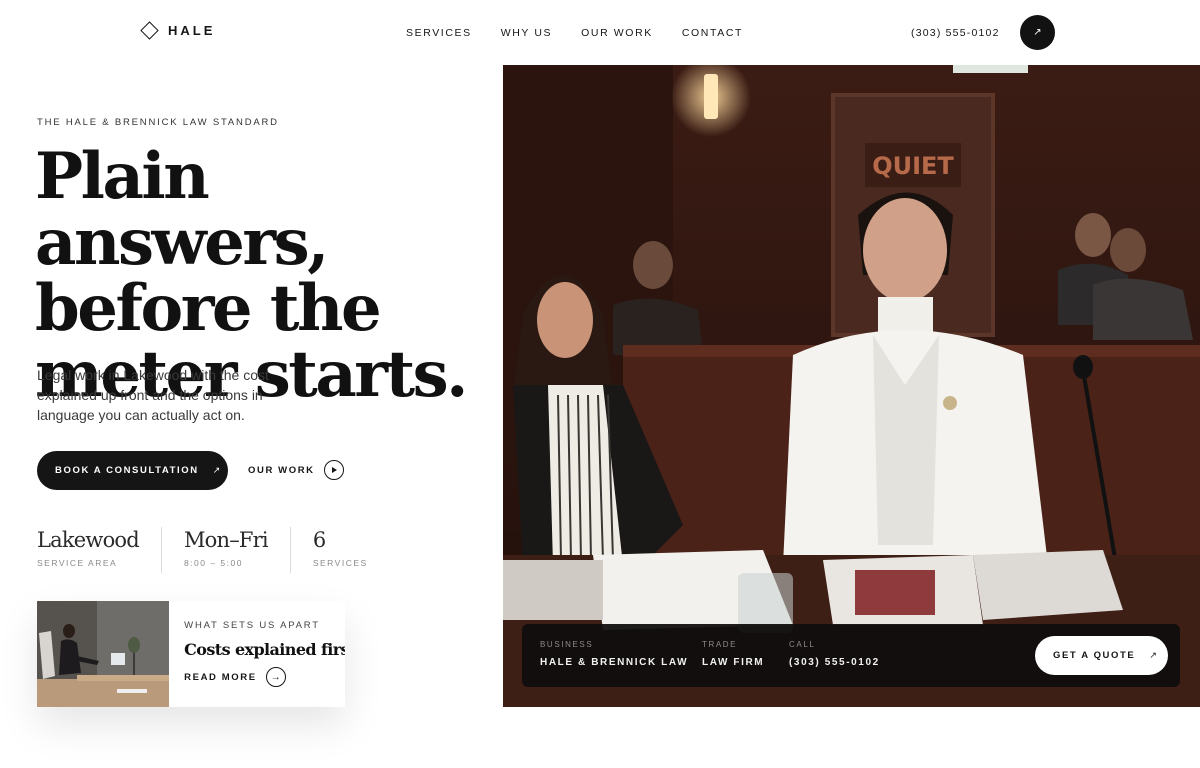  I want to click on info-label: BUSINESS, so click(567, 644).